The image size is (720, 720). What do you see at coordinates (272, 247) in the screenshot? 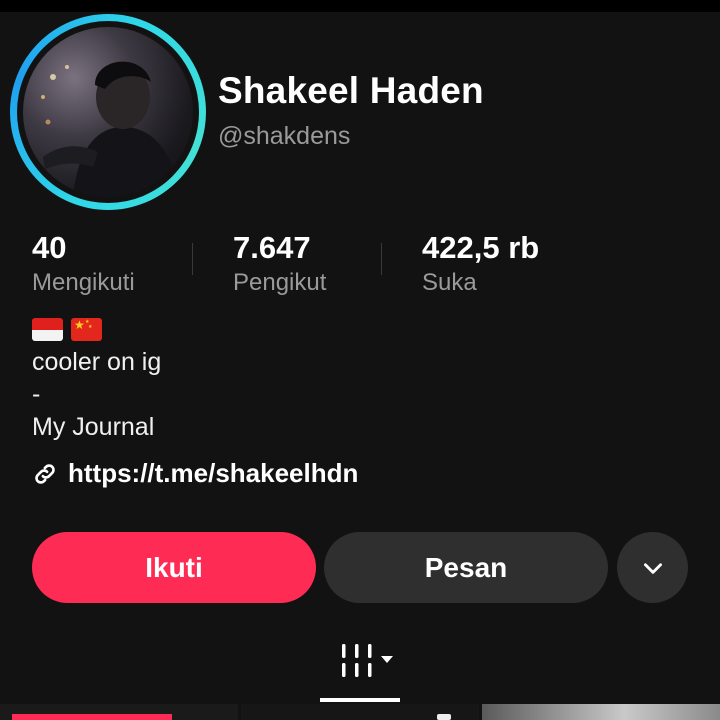
I see `stat-followers-value: 7.647` at bounding box center [272, 247].